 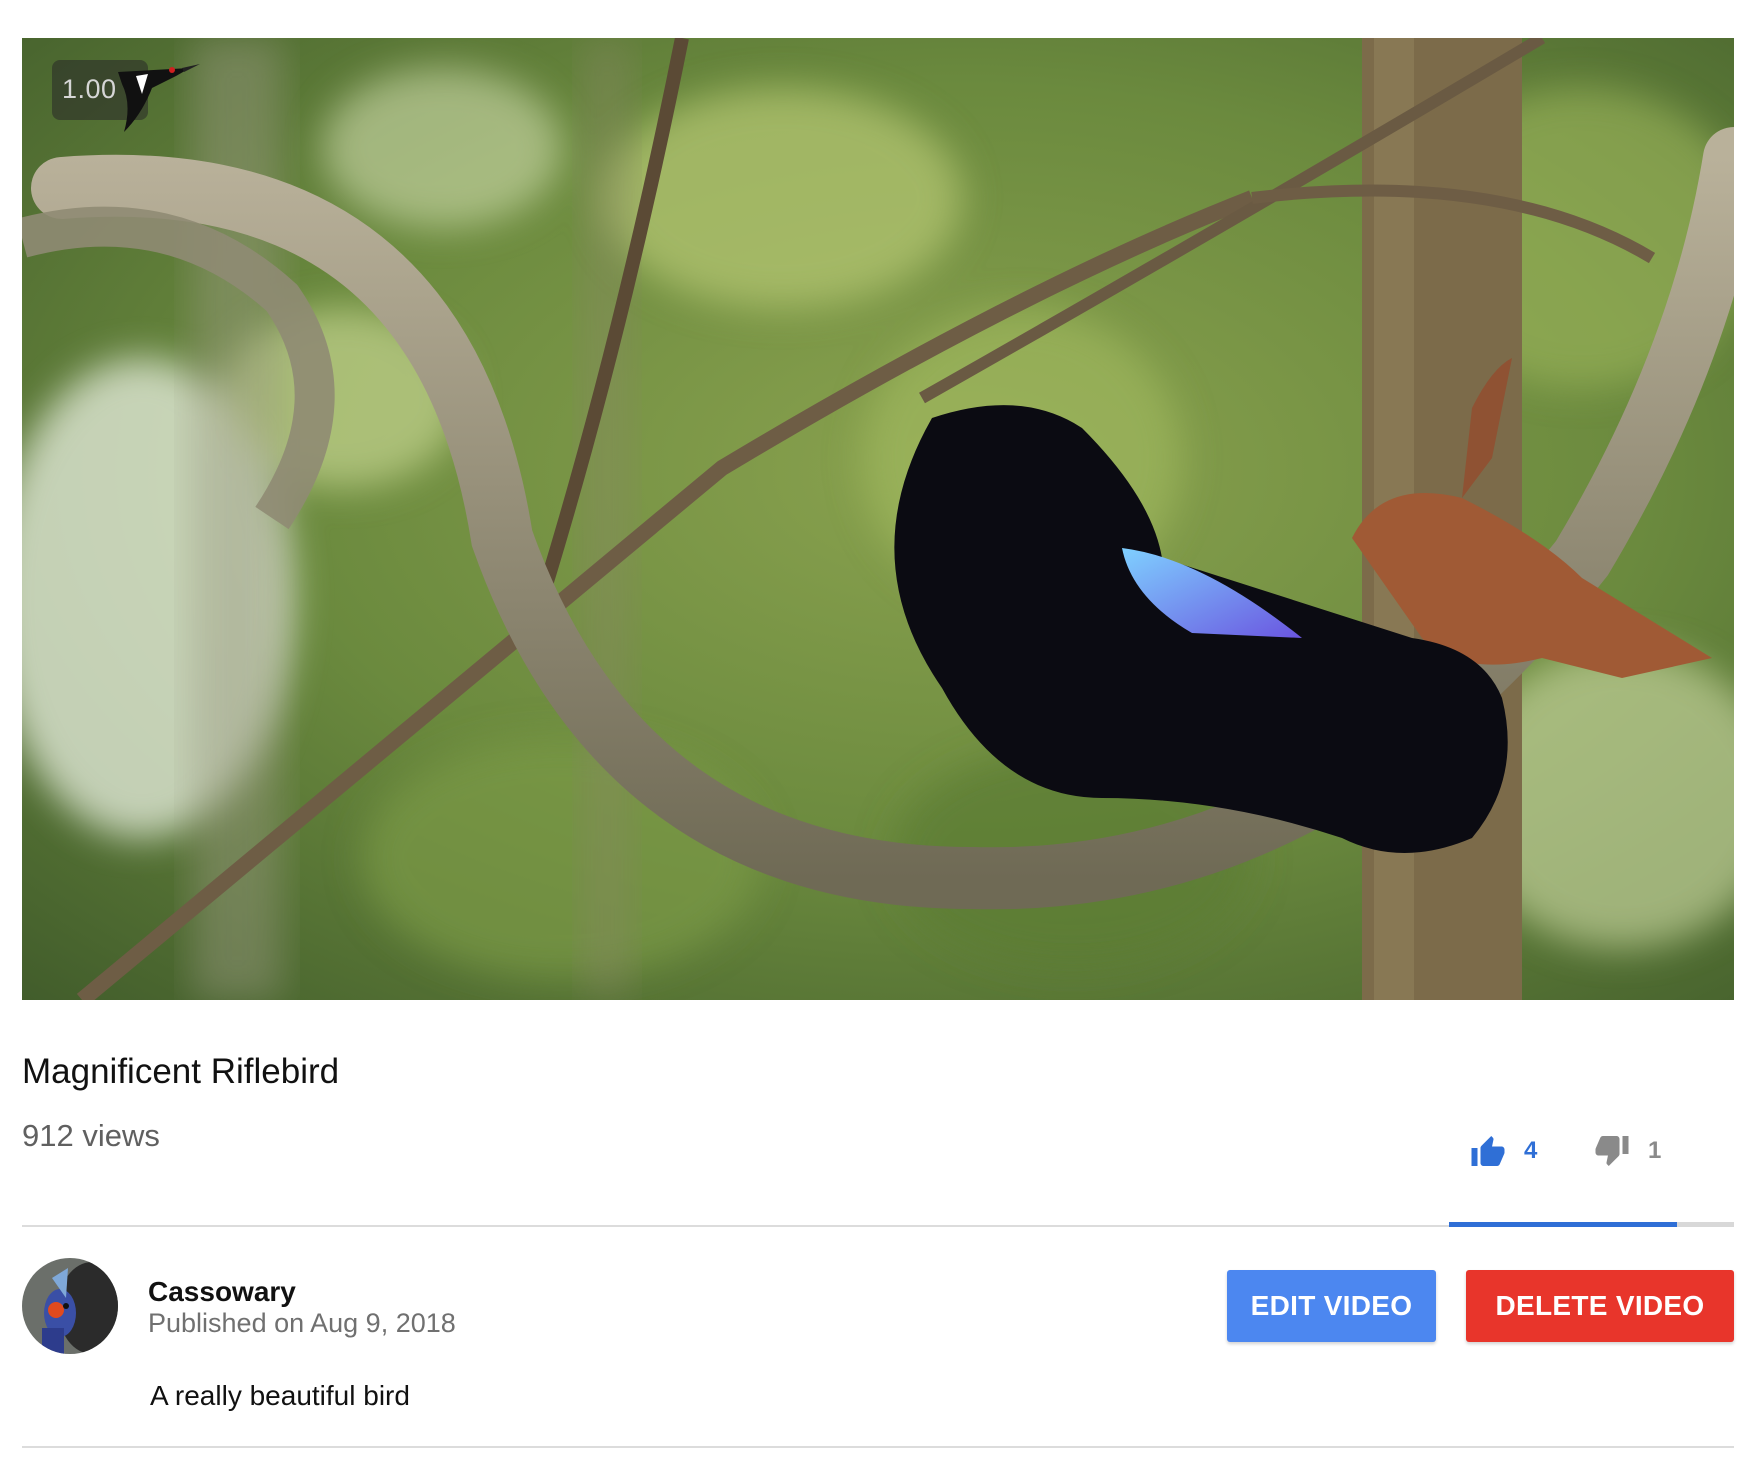 I want to click on edit-video-button: EDIT VIDEO, so click(x=1331, y=1306).